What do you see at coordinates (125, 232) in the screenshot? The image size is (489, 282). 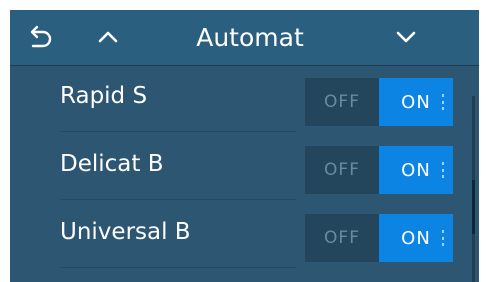 I see `program-label: Universal B` at bounding box center [125, 232].